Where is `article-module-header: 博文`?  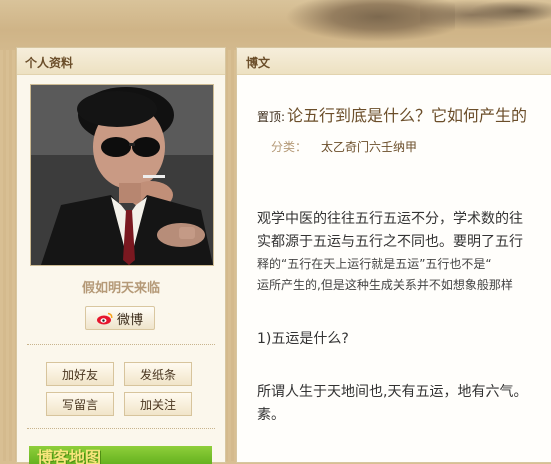 article-module-header: 博文 is located at coordinates (394, 61).